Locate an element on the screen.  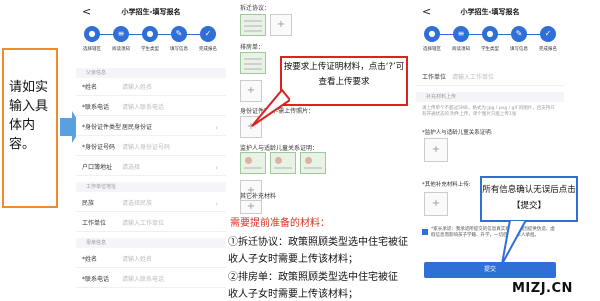
submit-callout: 所有信息确认无误后点击【提交】 is located at coordinates (529, 199).